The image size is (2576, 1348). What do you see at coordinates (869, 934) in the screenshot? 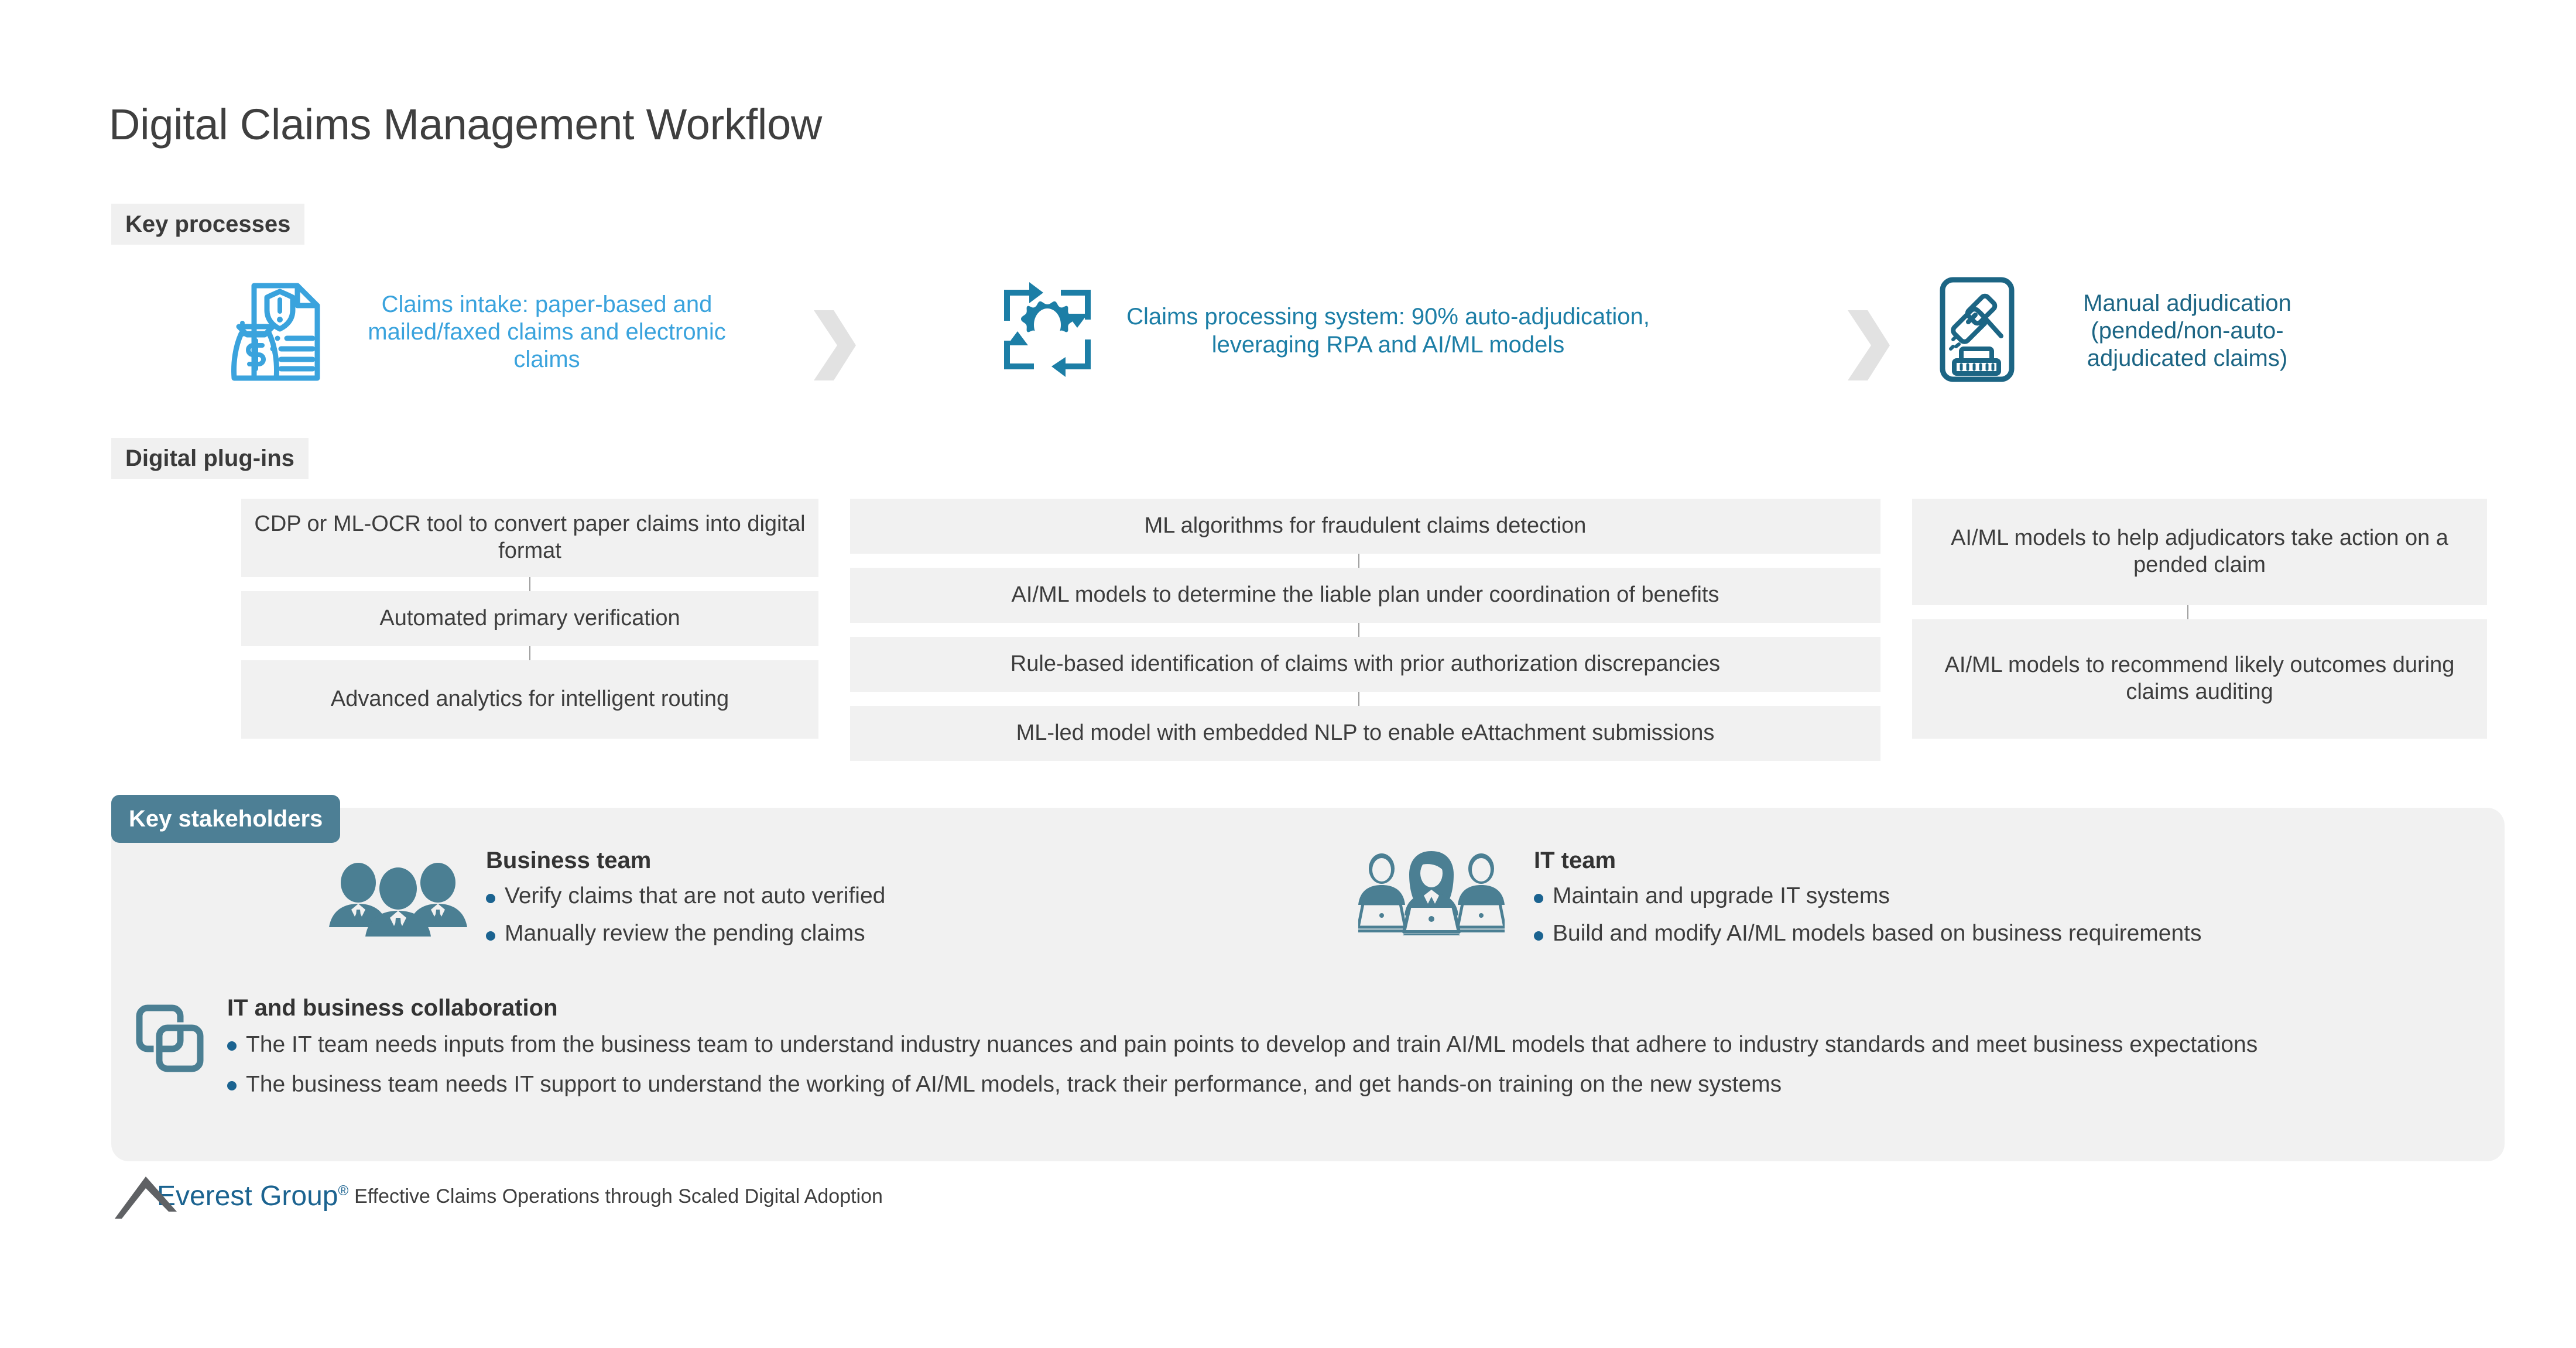
I see `bullet-item: Manually review the pending claims` at bounding box center [869, 934].